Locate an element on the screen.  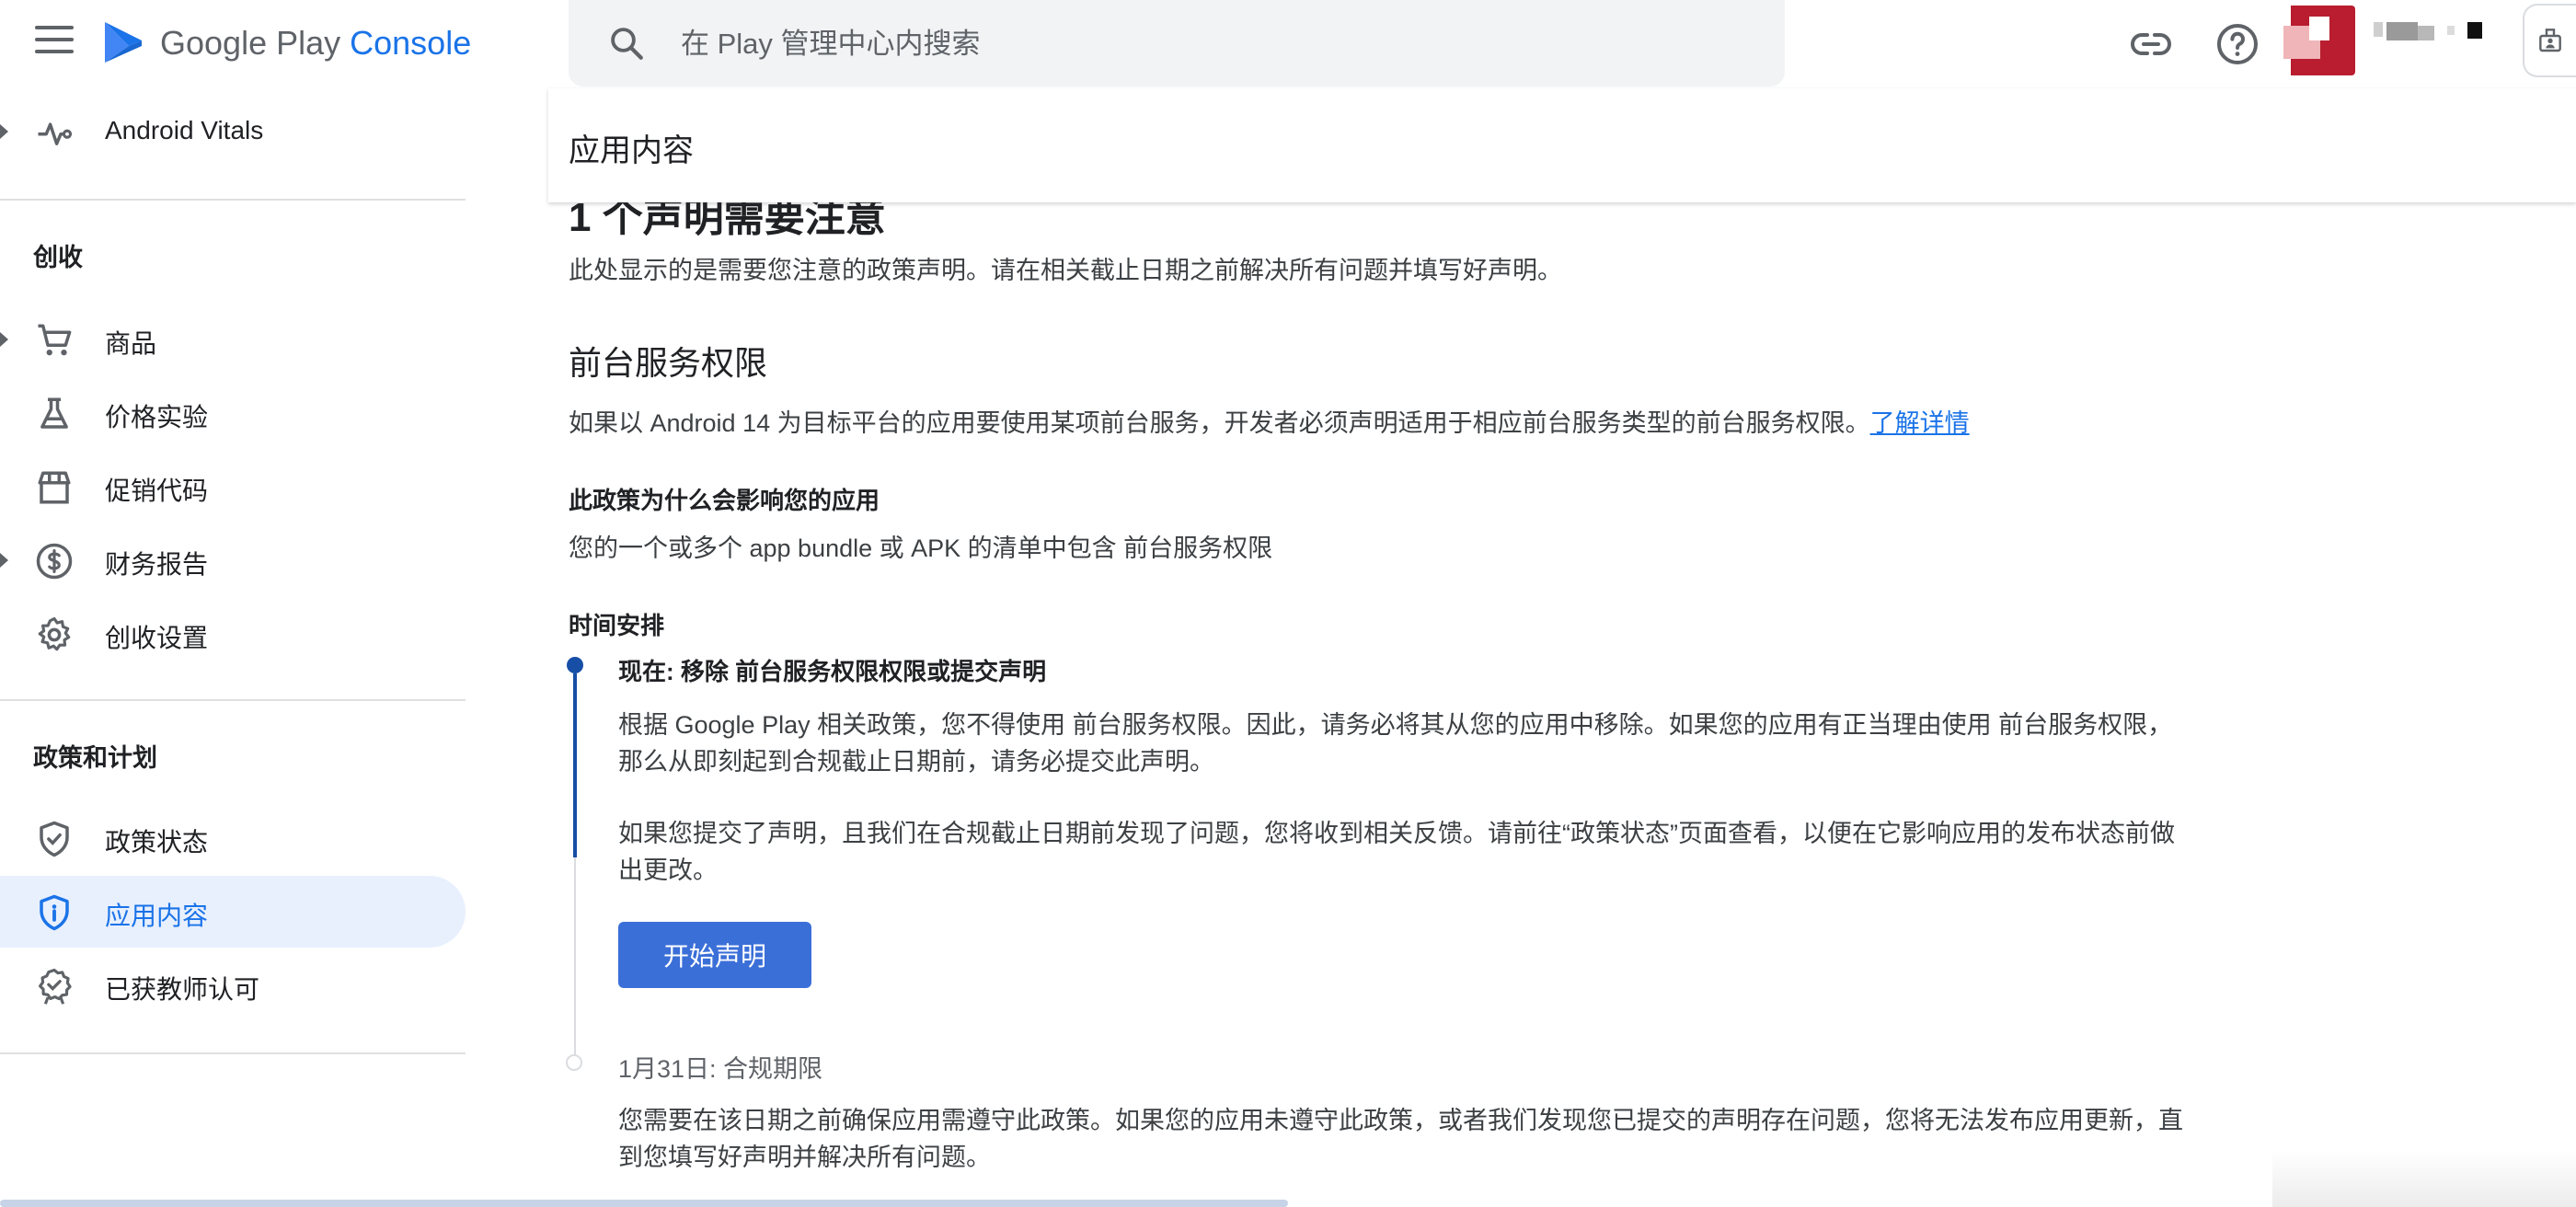
learn-more-link: 了解详情 is located at coordinates (1920, 423).